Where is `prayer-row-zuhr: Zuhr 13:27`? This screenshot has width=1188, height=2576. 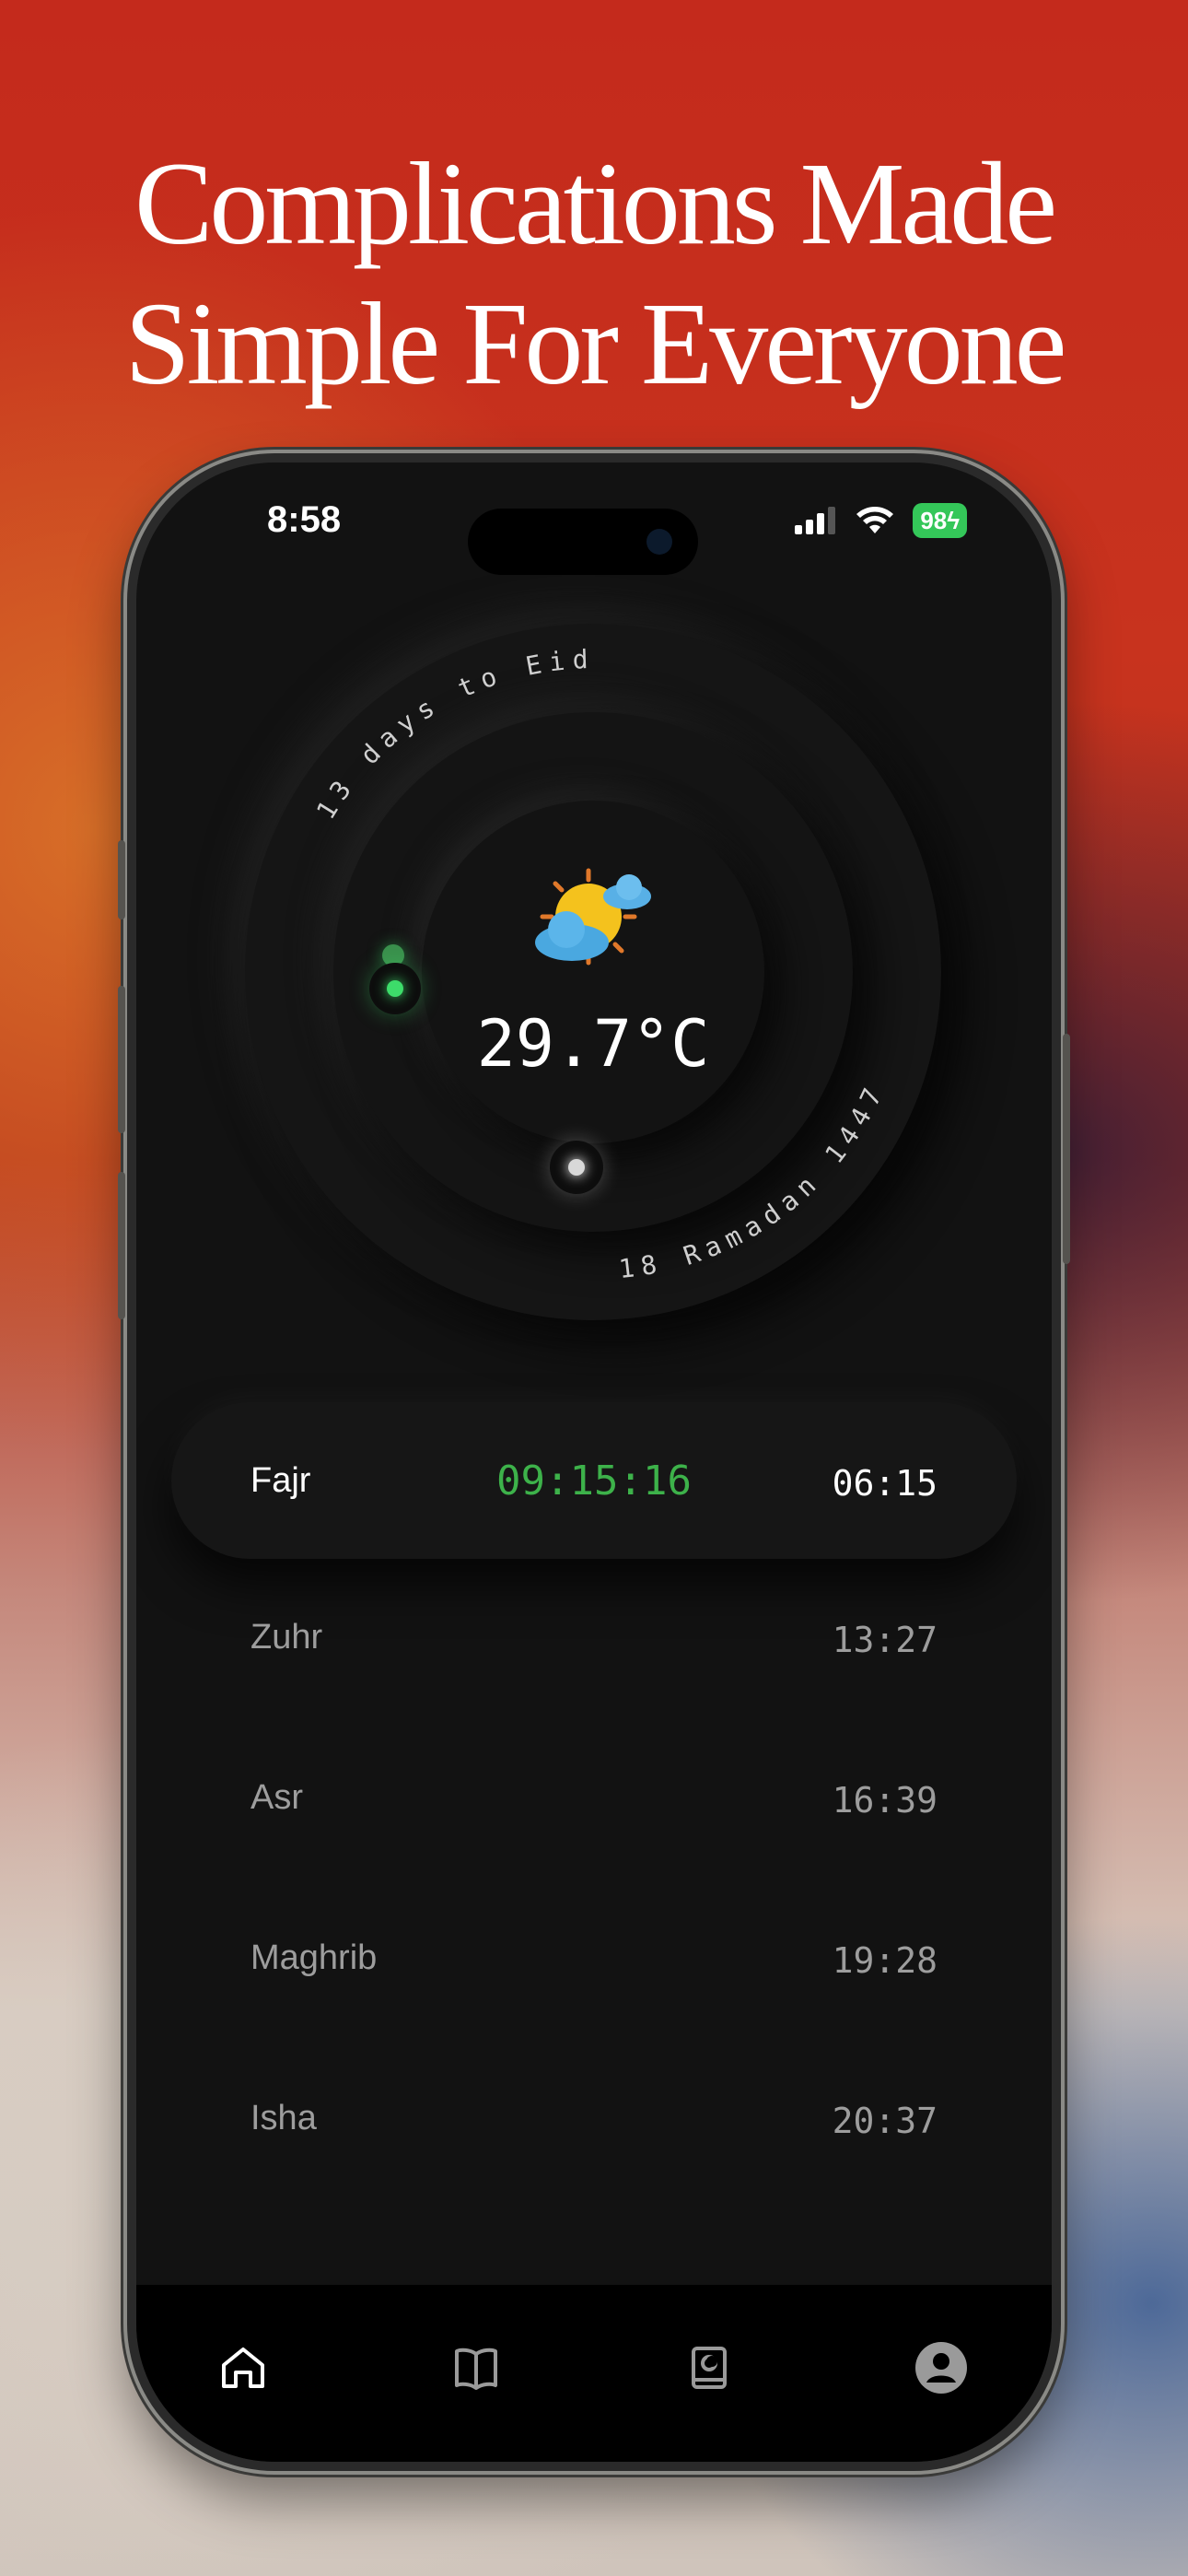
prayer-row-zuhr: Zuhr 13:27 is located at coordinates (594, 1654).